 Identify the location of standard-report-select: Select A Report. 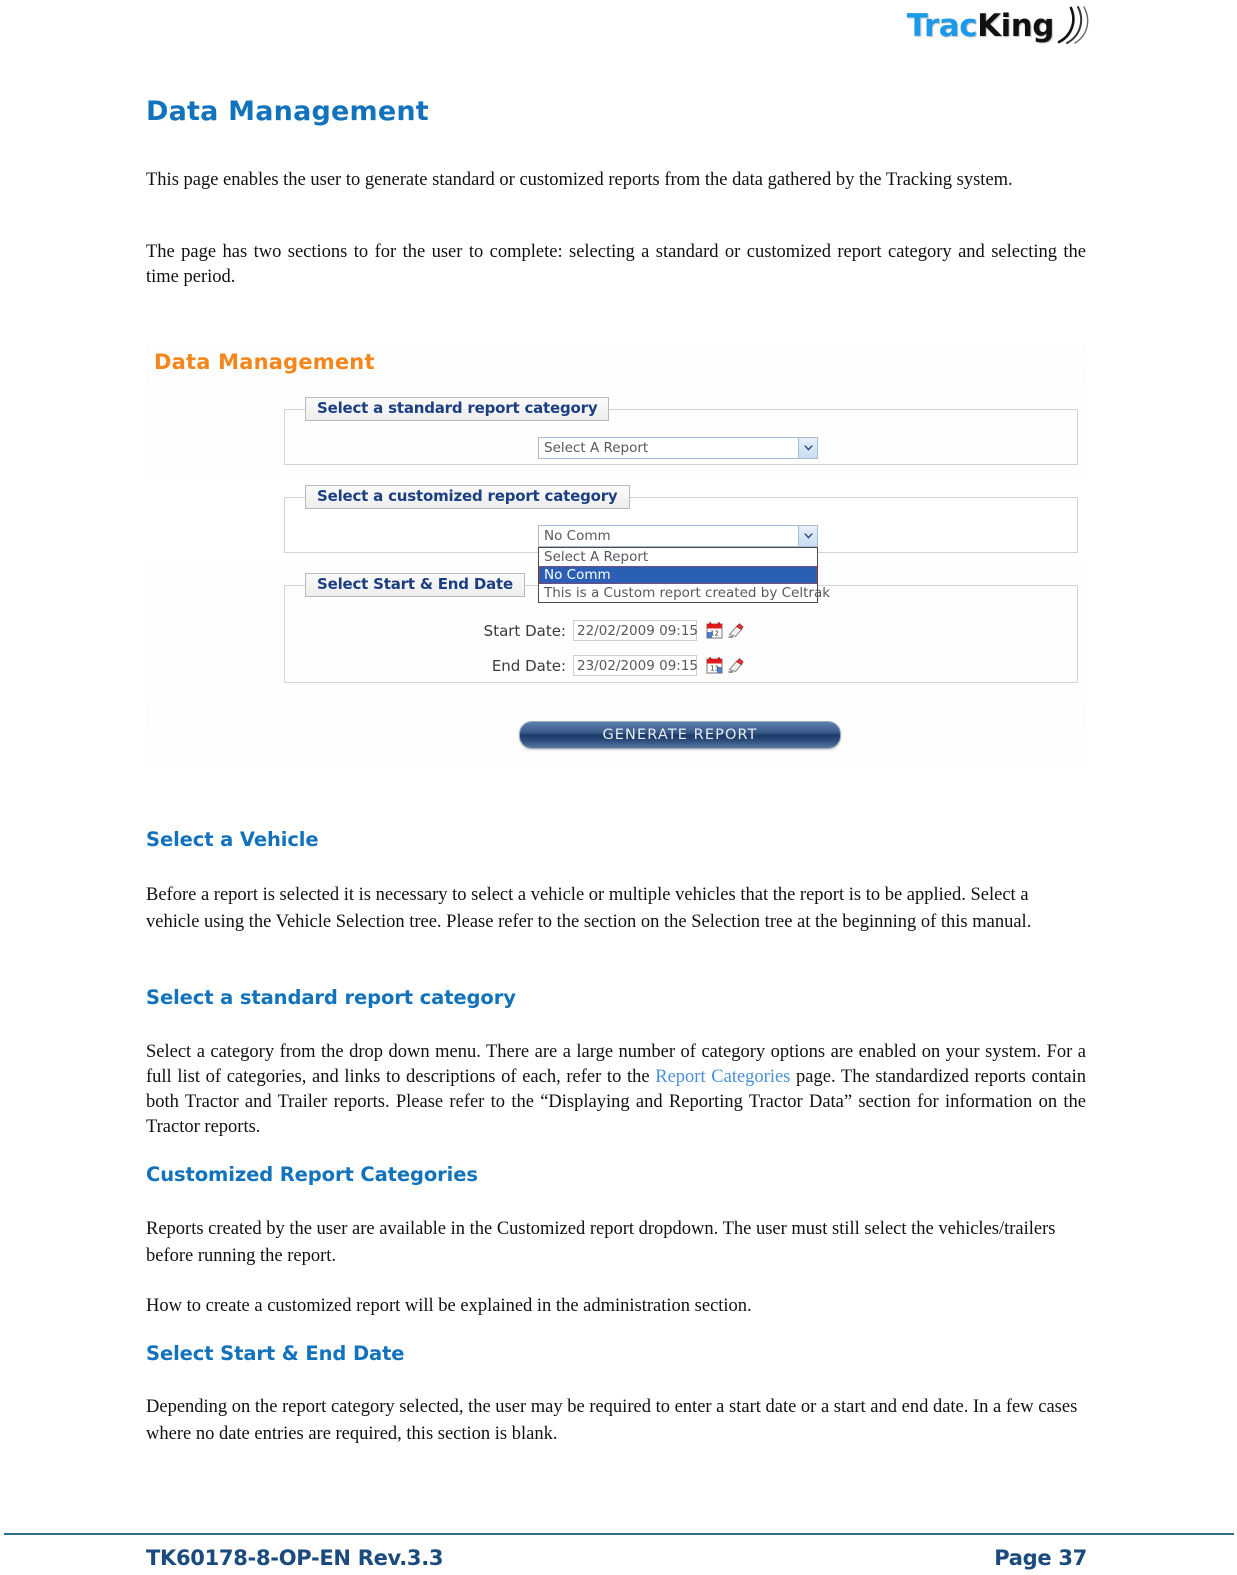
(678, 448).